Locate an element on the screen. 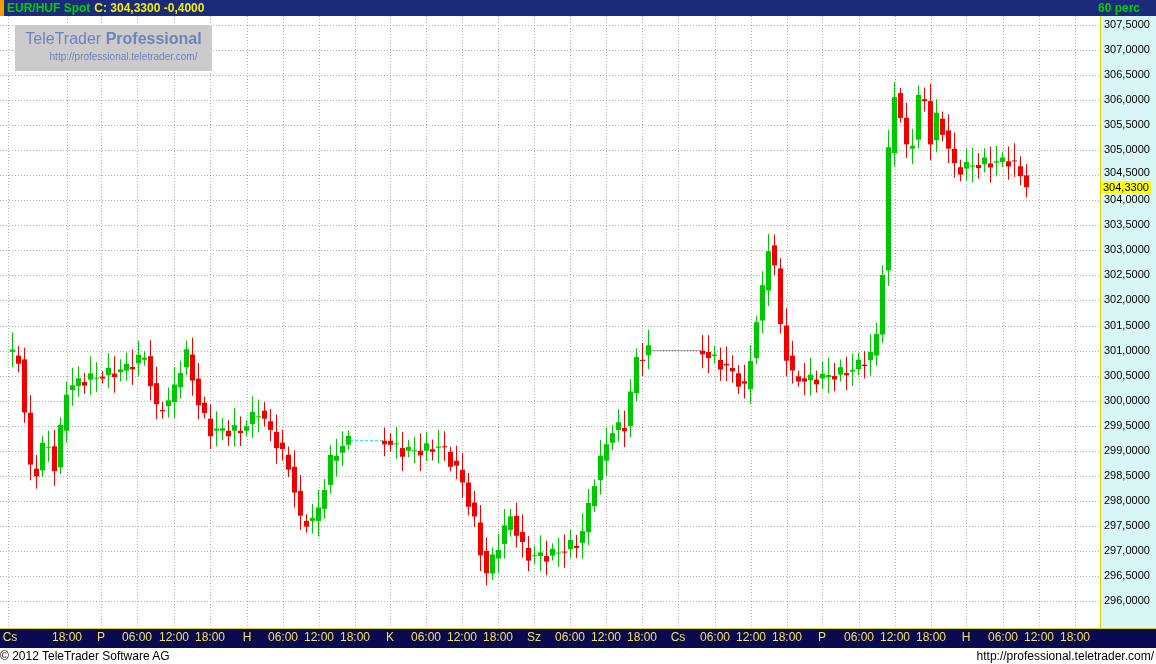 This screenshot has width=1156, height=664. price-label: 301,0000 is located at coordinates (1127, 350).